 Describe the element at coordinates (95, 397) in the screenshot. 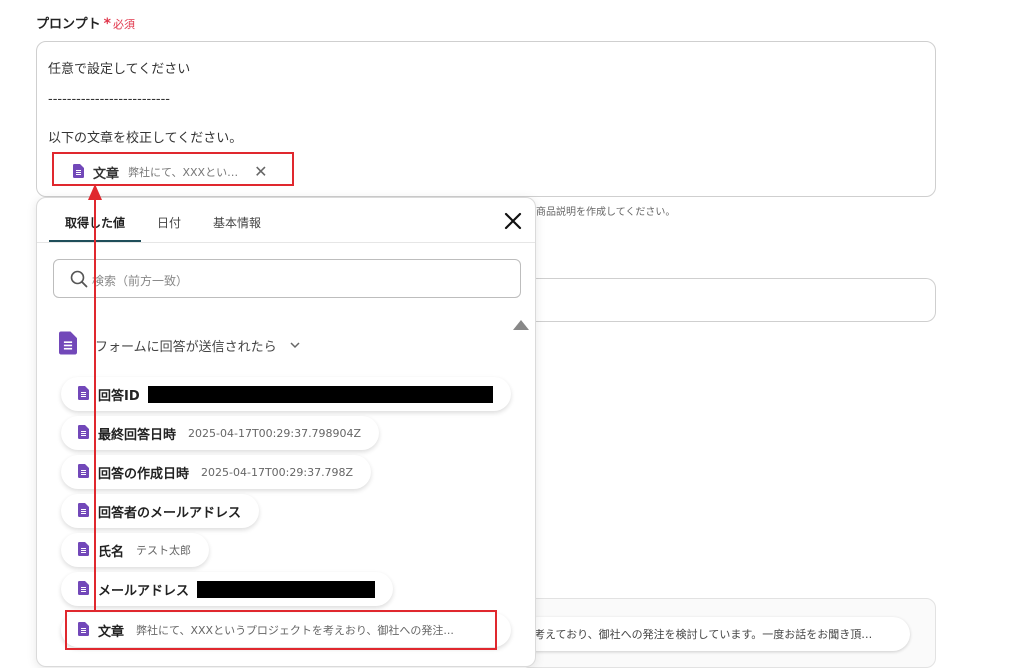

I see `annotation-arrow` at that location.